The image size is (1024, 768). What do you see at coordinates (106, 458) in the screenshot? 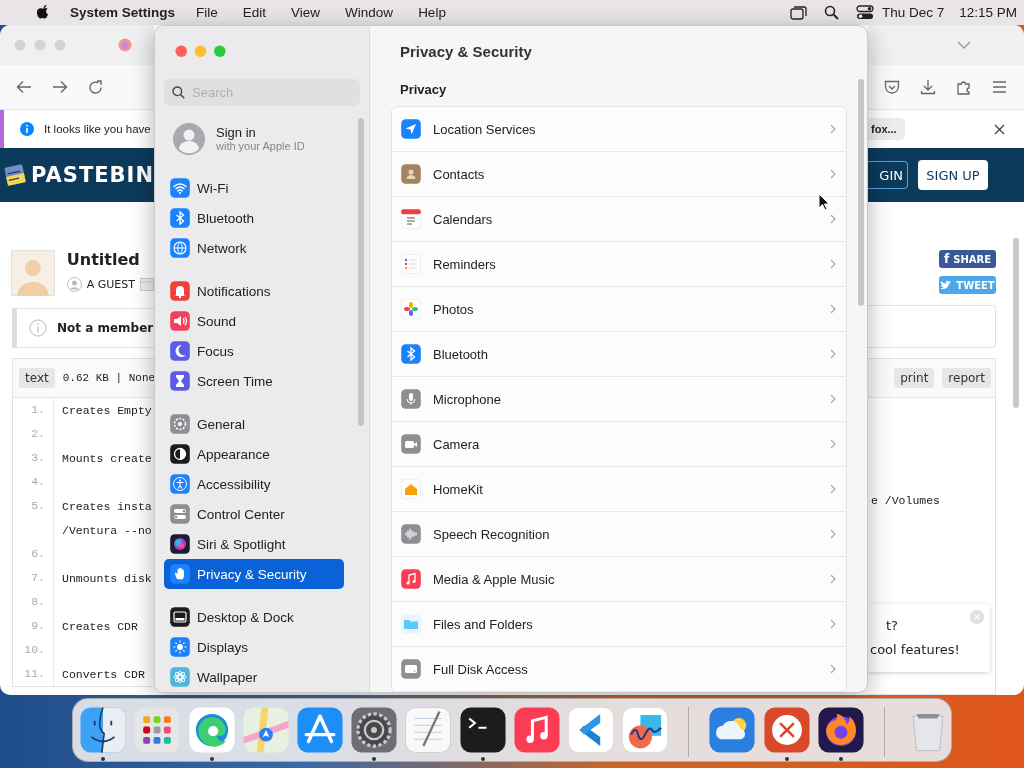
I see `code-line: Mounts create` at bounding box center [106, 458].